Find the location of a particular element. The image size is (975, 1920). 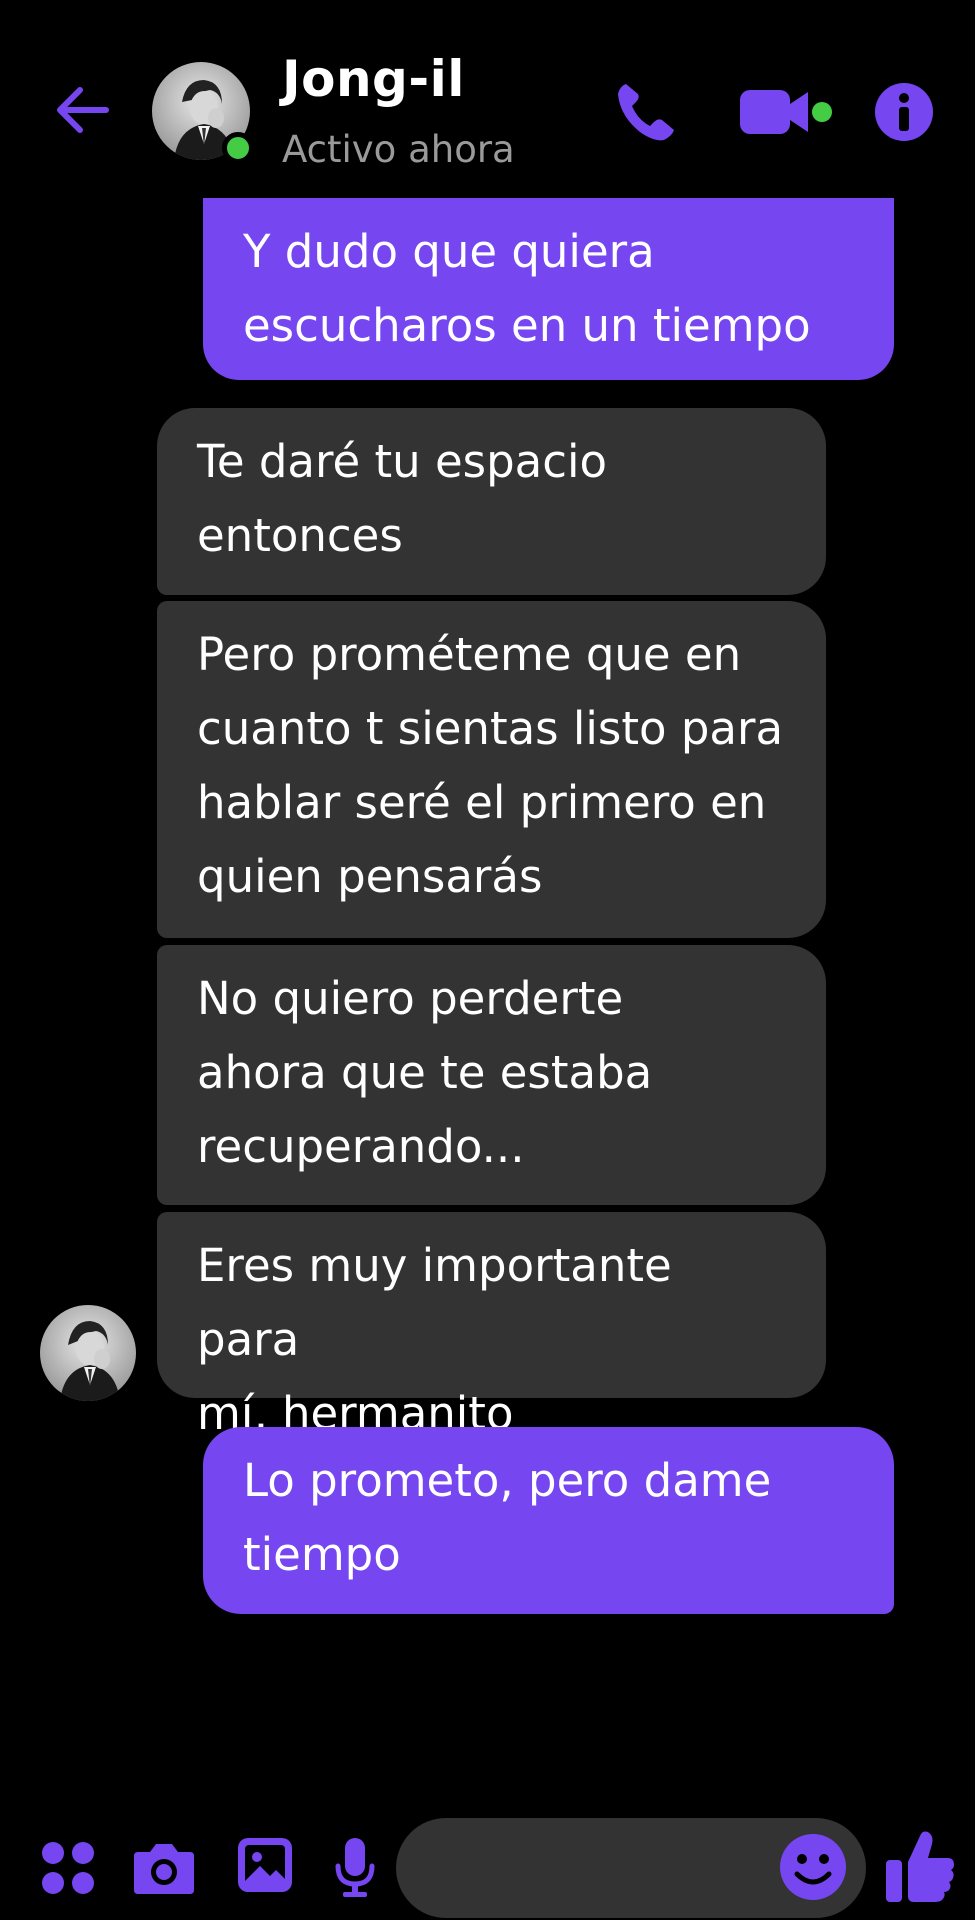

contact-avatar is located at coordinates (203, 113).